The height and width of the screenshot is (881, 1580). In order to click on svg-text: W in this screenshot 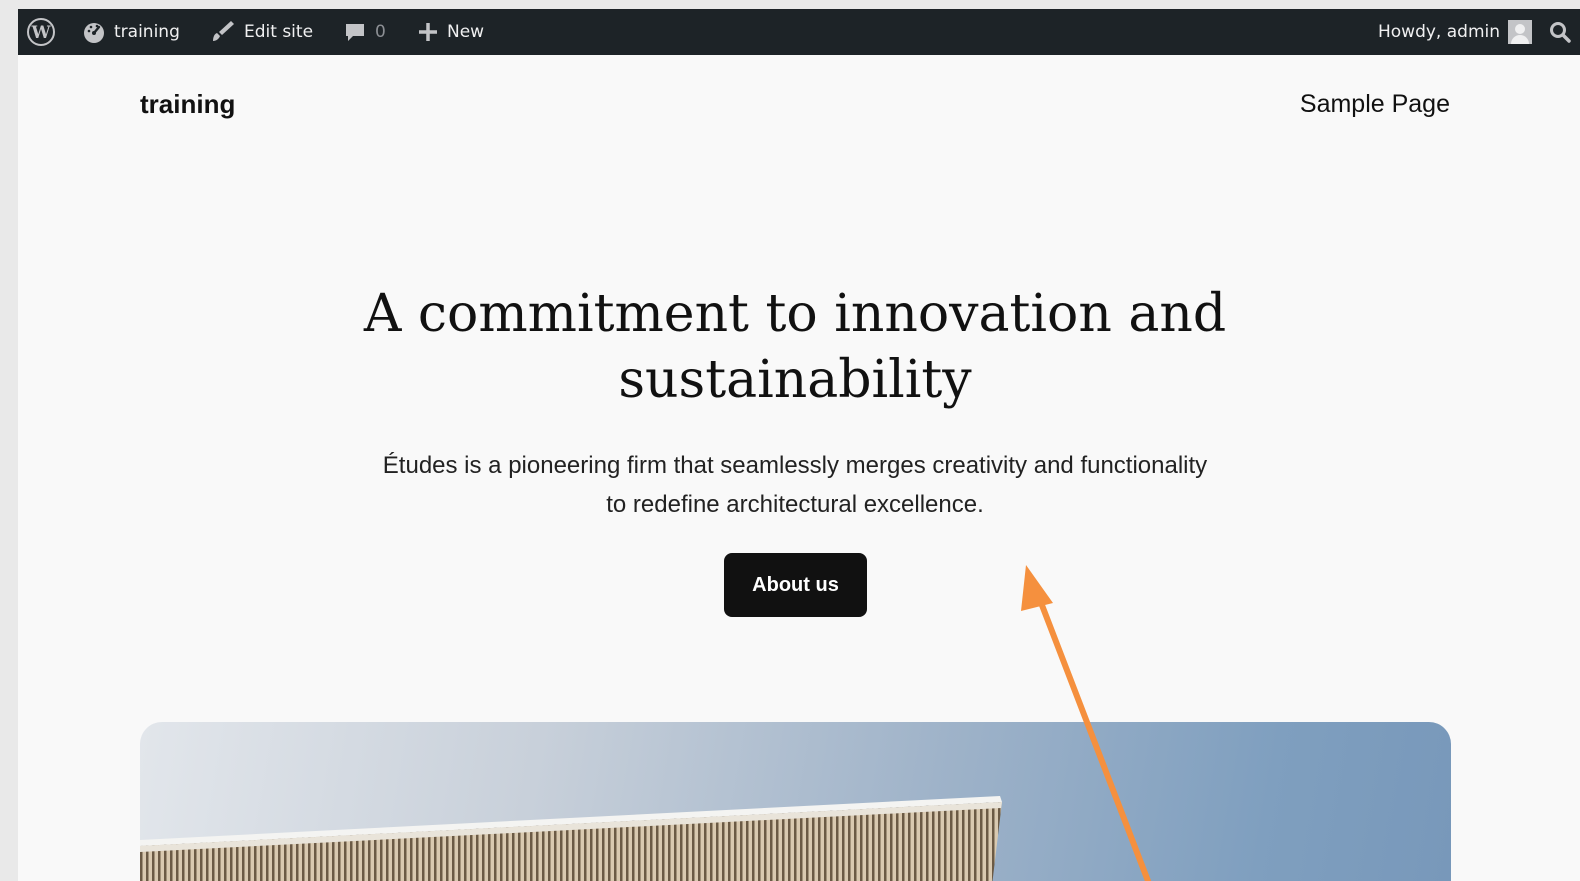, I will do `click(40, 33)`.